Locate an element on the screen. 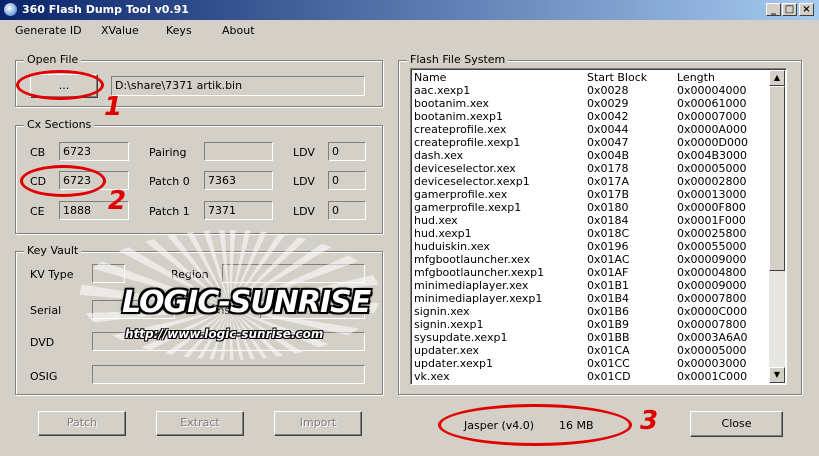 The width and height of the screenshot is (819, 456). region-label: Region is located at coordinates (190, 274).